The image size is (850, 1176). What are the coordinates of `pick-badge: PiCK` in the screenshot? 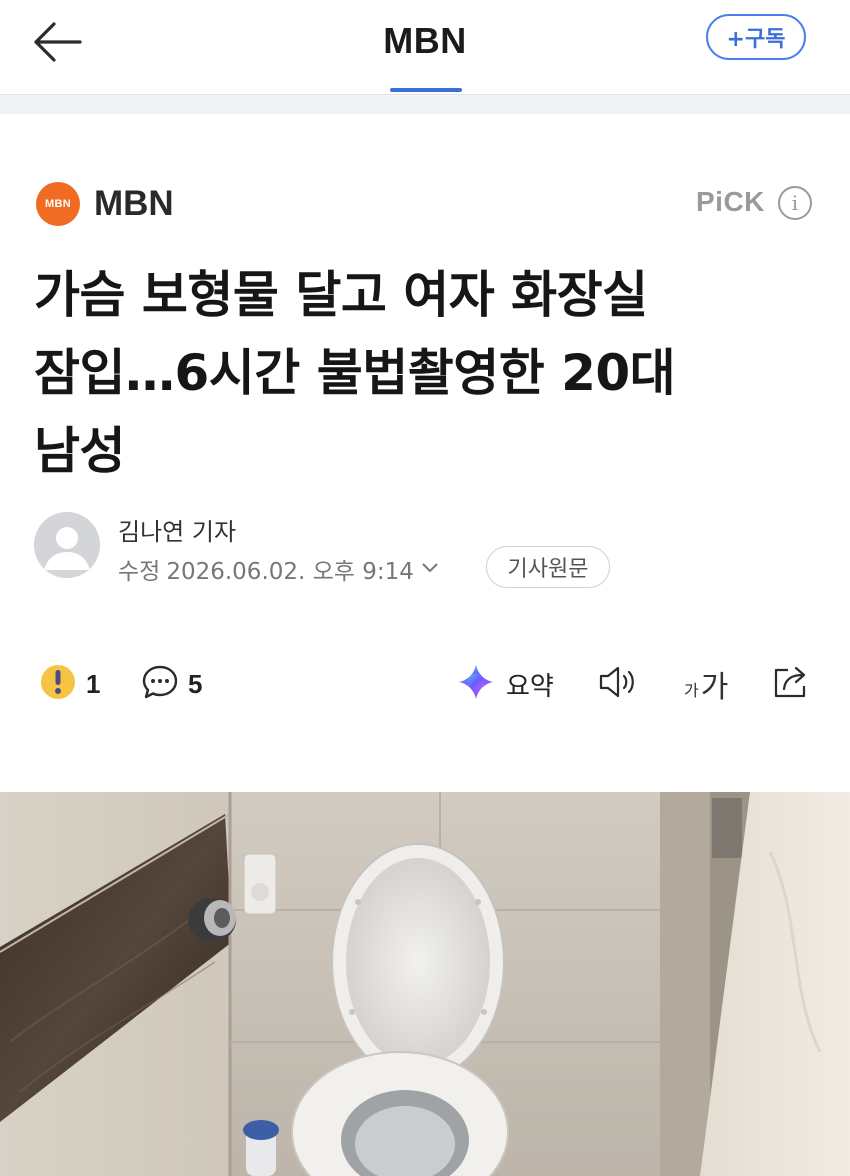 It's located at (730, 201).